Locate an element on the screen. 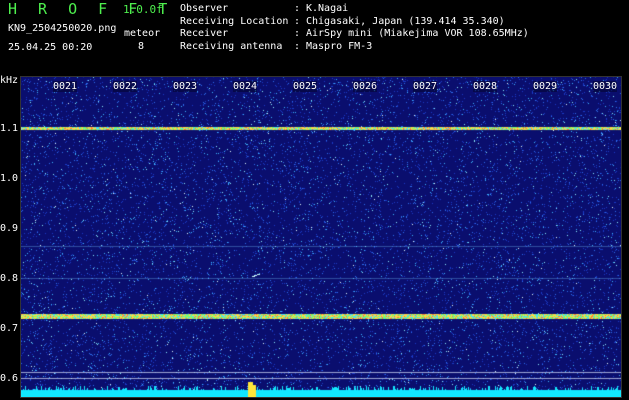  x-tick-label: 0028 is located at coordinates (485, 86).